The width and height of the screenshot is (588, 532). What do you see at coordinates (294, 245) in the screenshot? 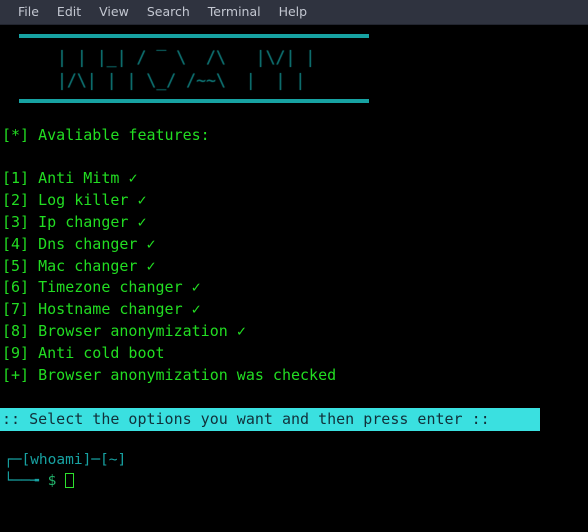
I see `feature-item-4: [4] Dns changer ✓` at bounding box center [294, 245].